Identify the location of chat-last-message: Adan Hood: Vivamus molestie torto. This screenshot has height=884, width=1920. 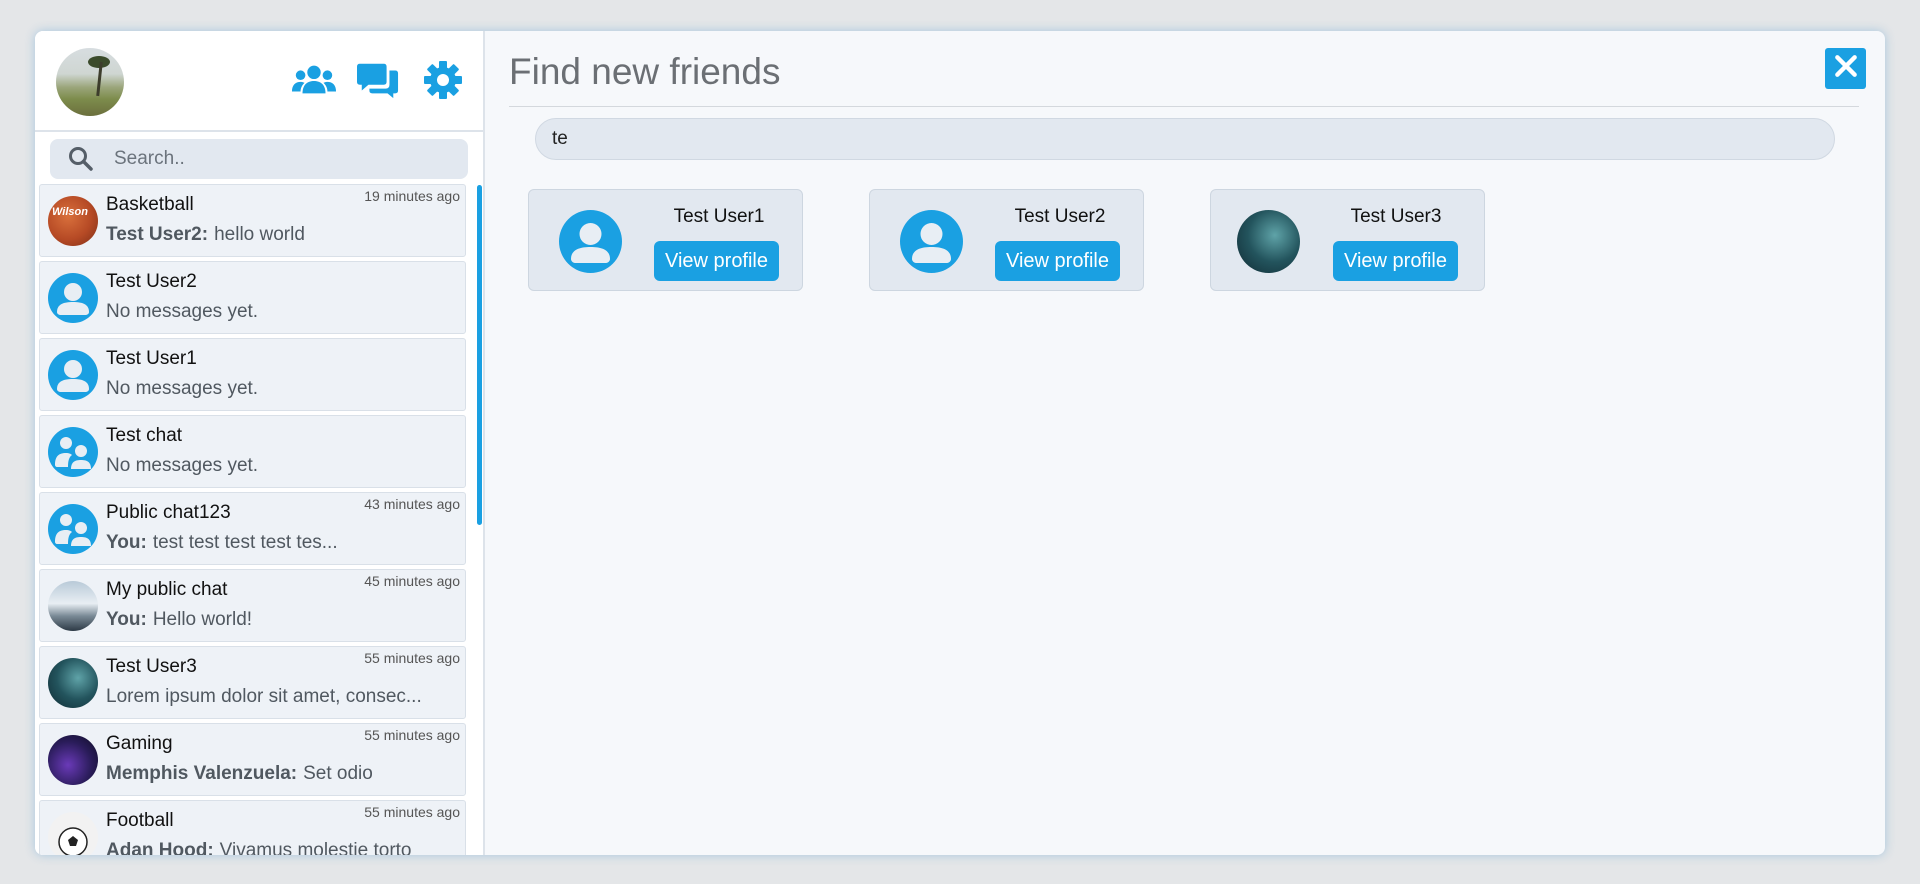
(283, 847).